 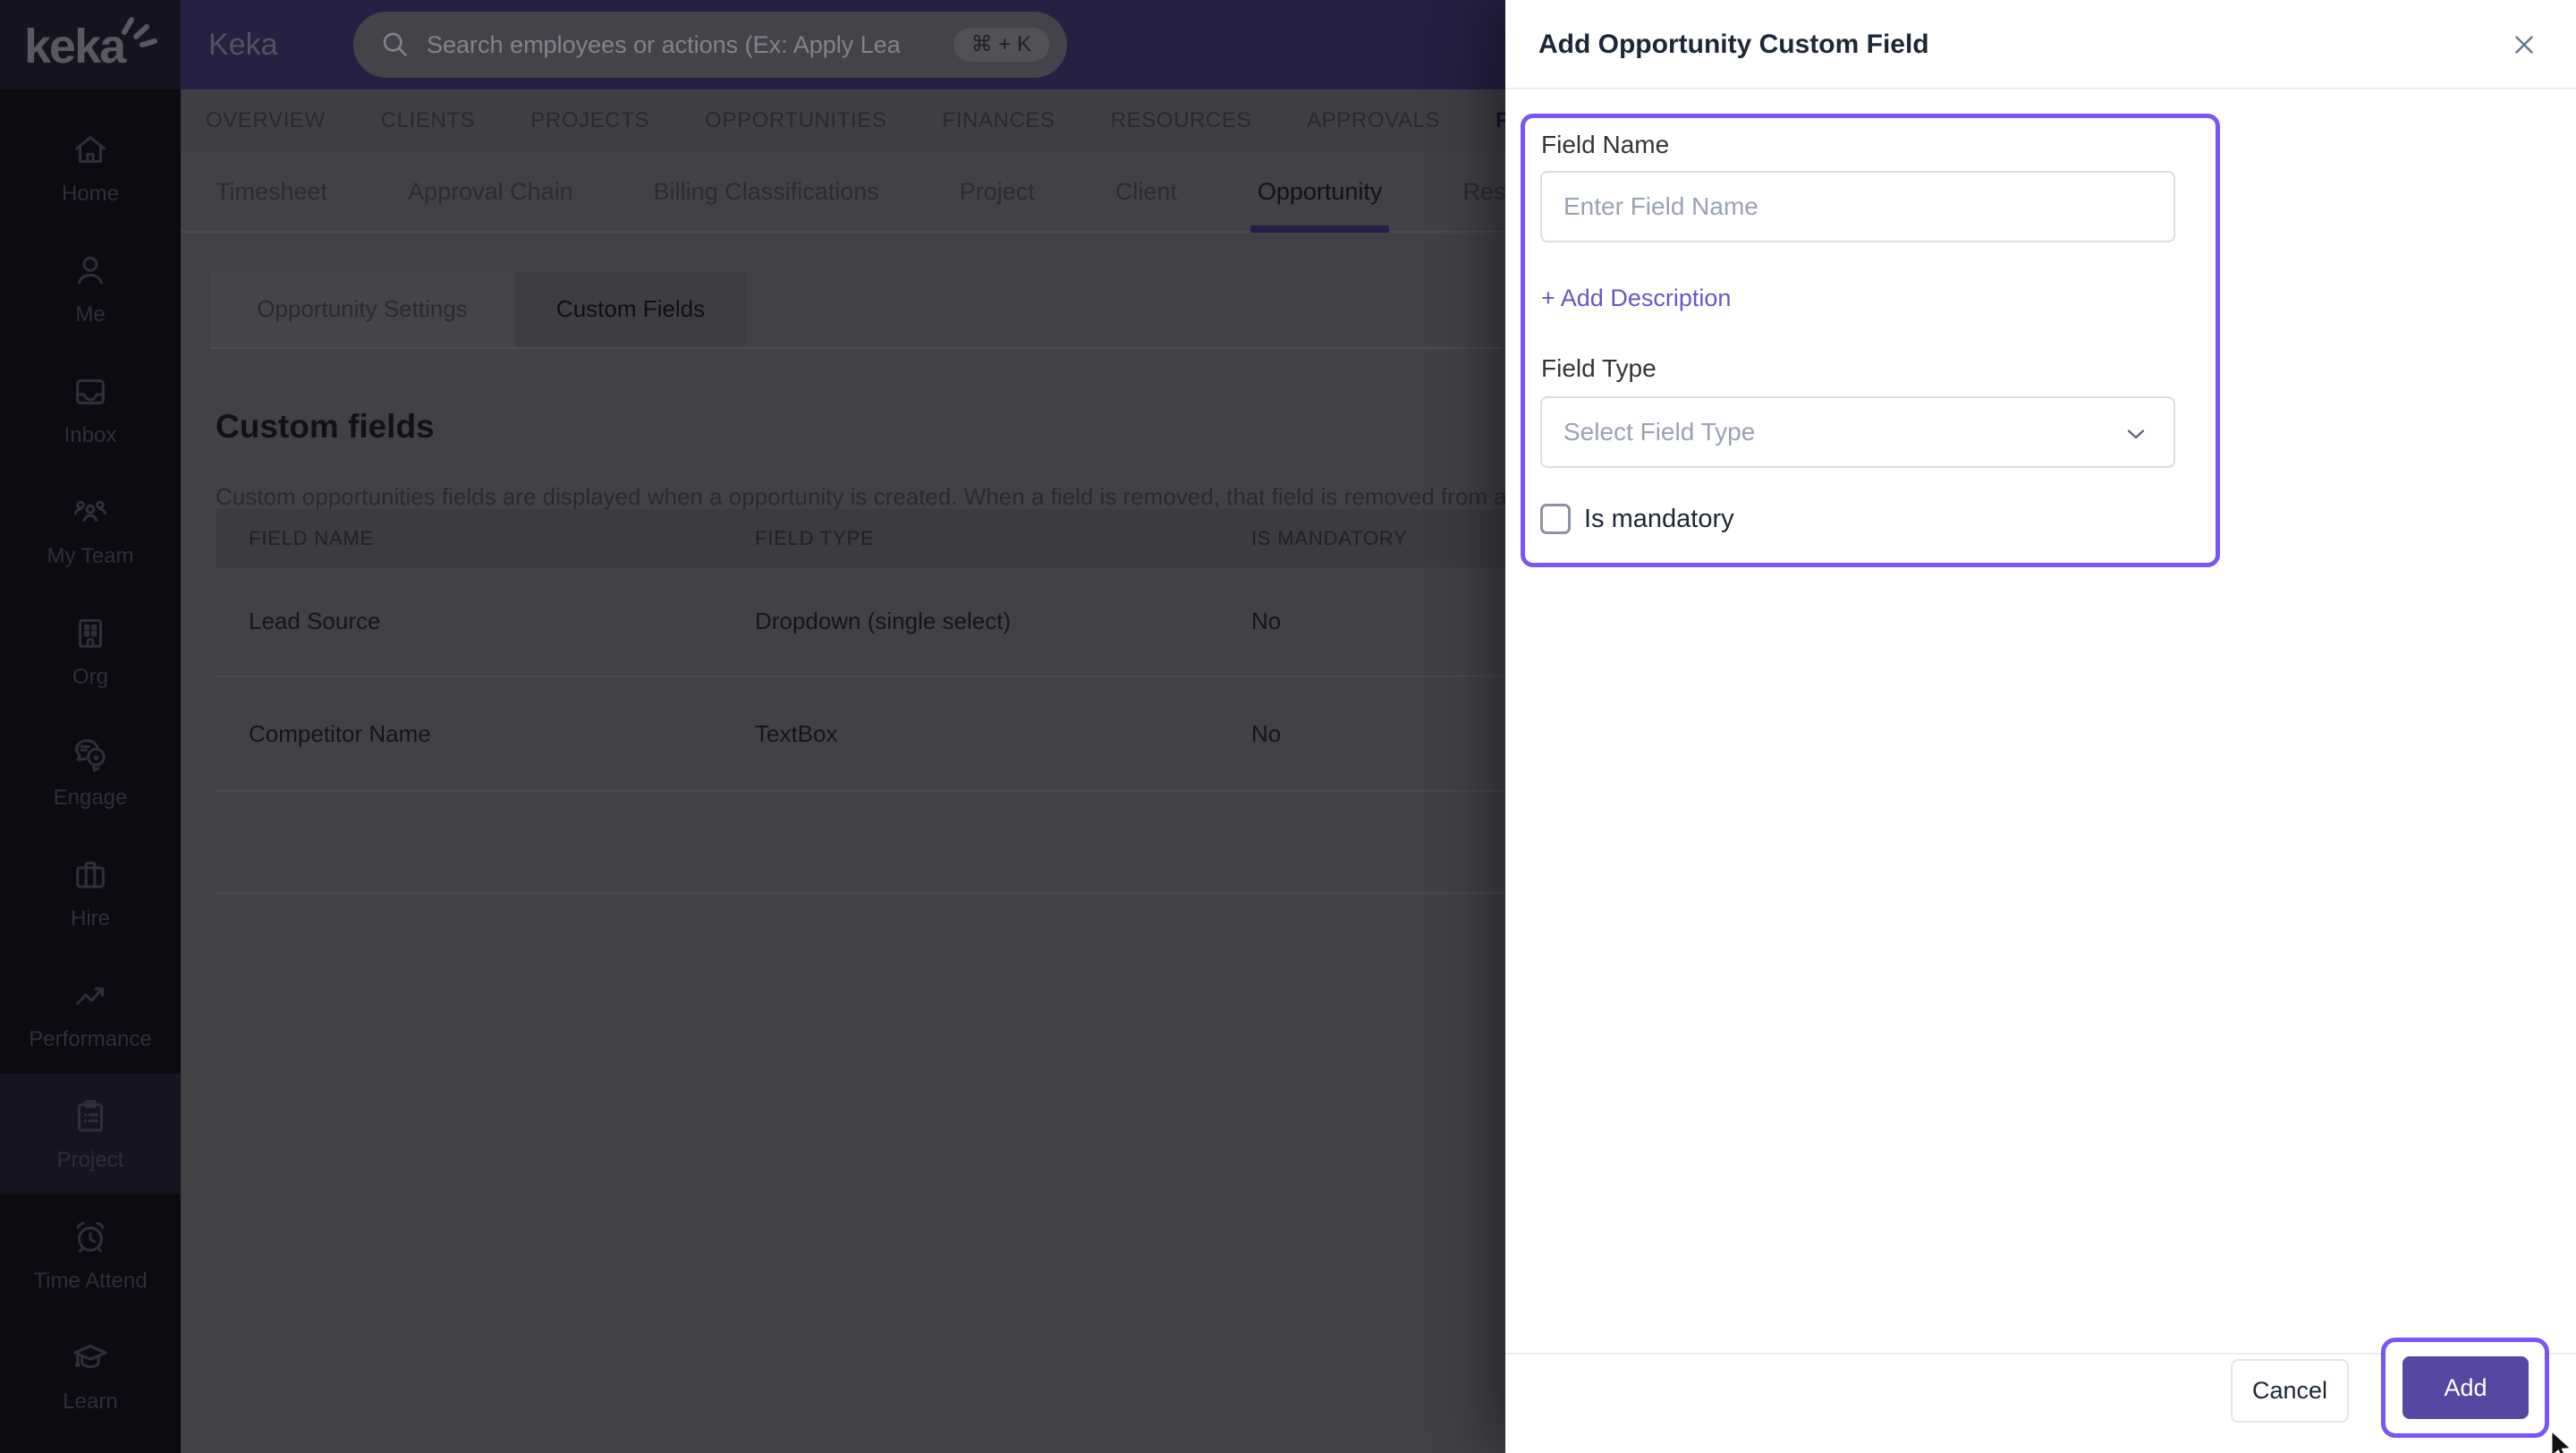 I want to click on close-icon, so click(x=2524, y=45).